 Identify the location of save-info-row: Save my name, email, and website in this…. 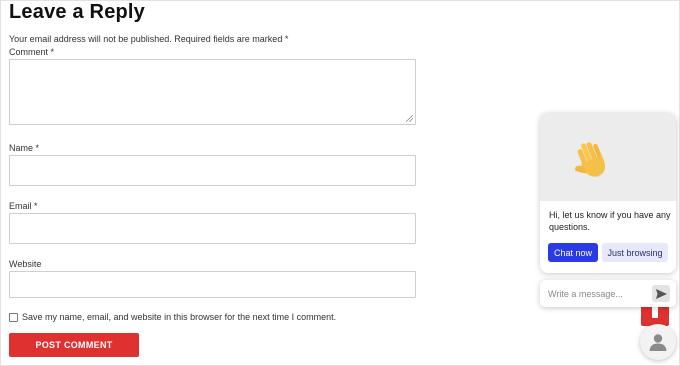
(172, 317).